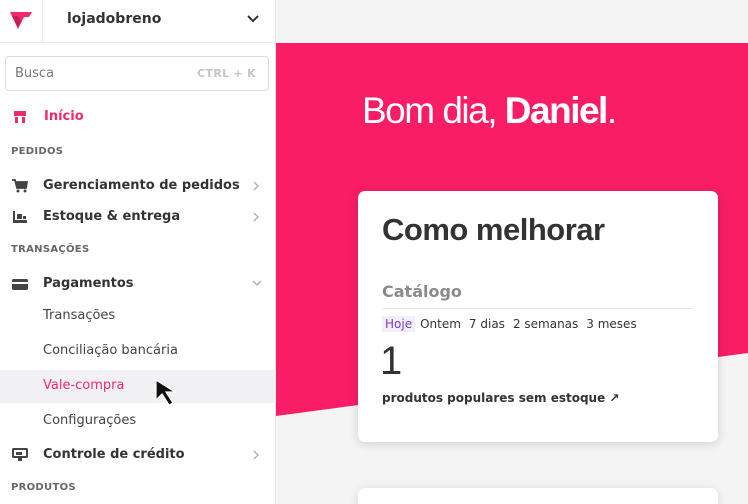 The height and width of the screenshot is (504, 748). I want to click on tab-ontem: Ontem, so click(440, 324).